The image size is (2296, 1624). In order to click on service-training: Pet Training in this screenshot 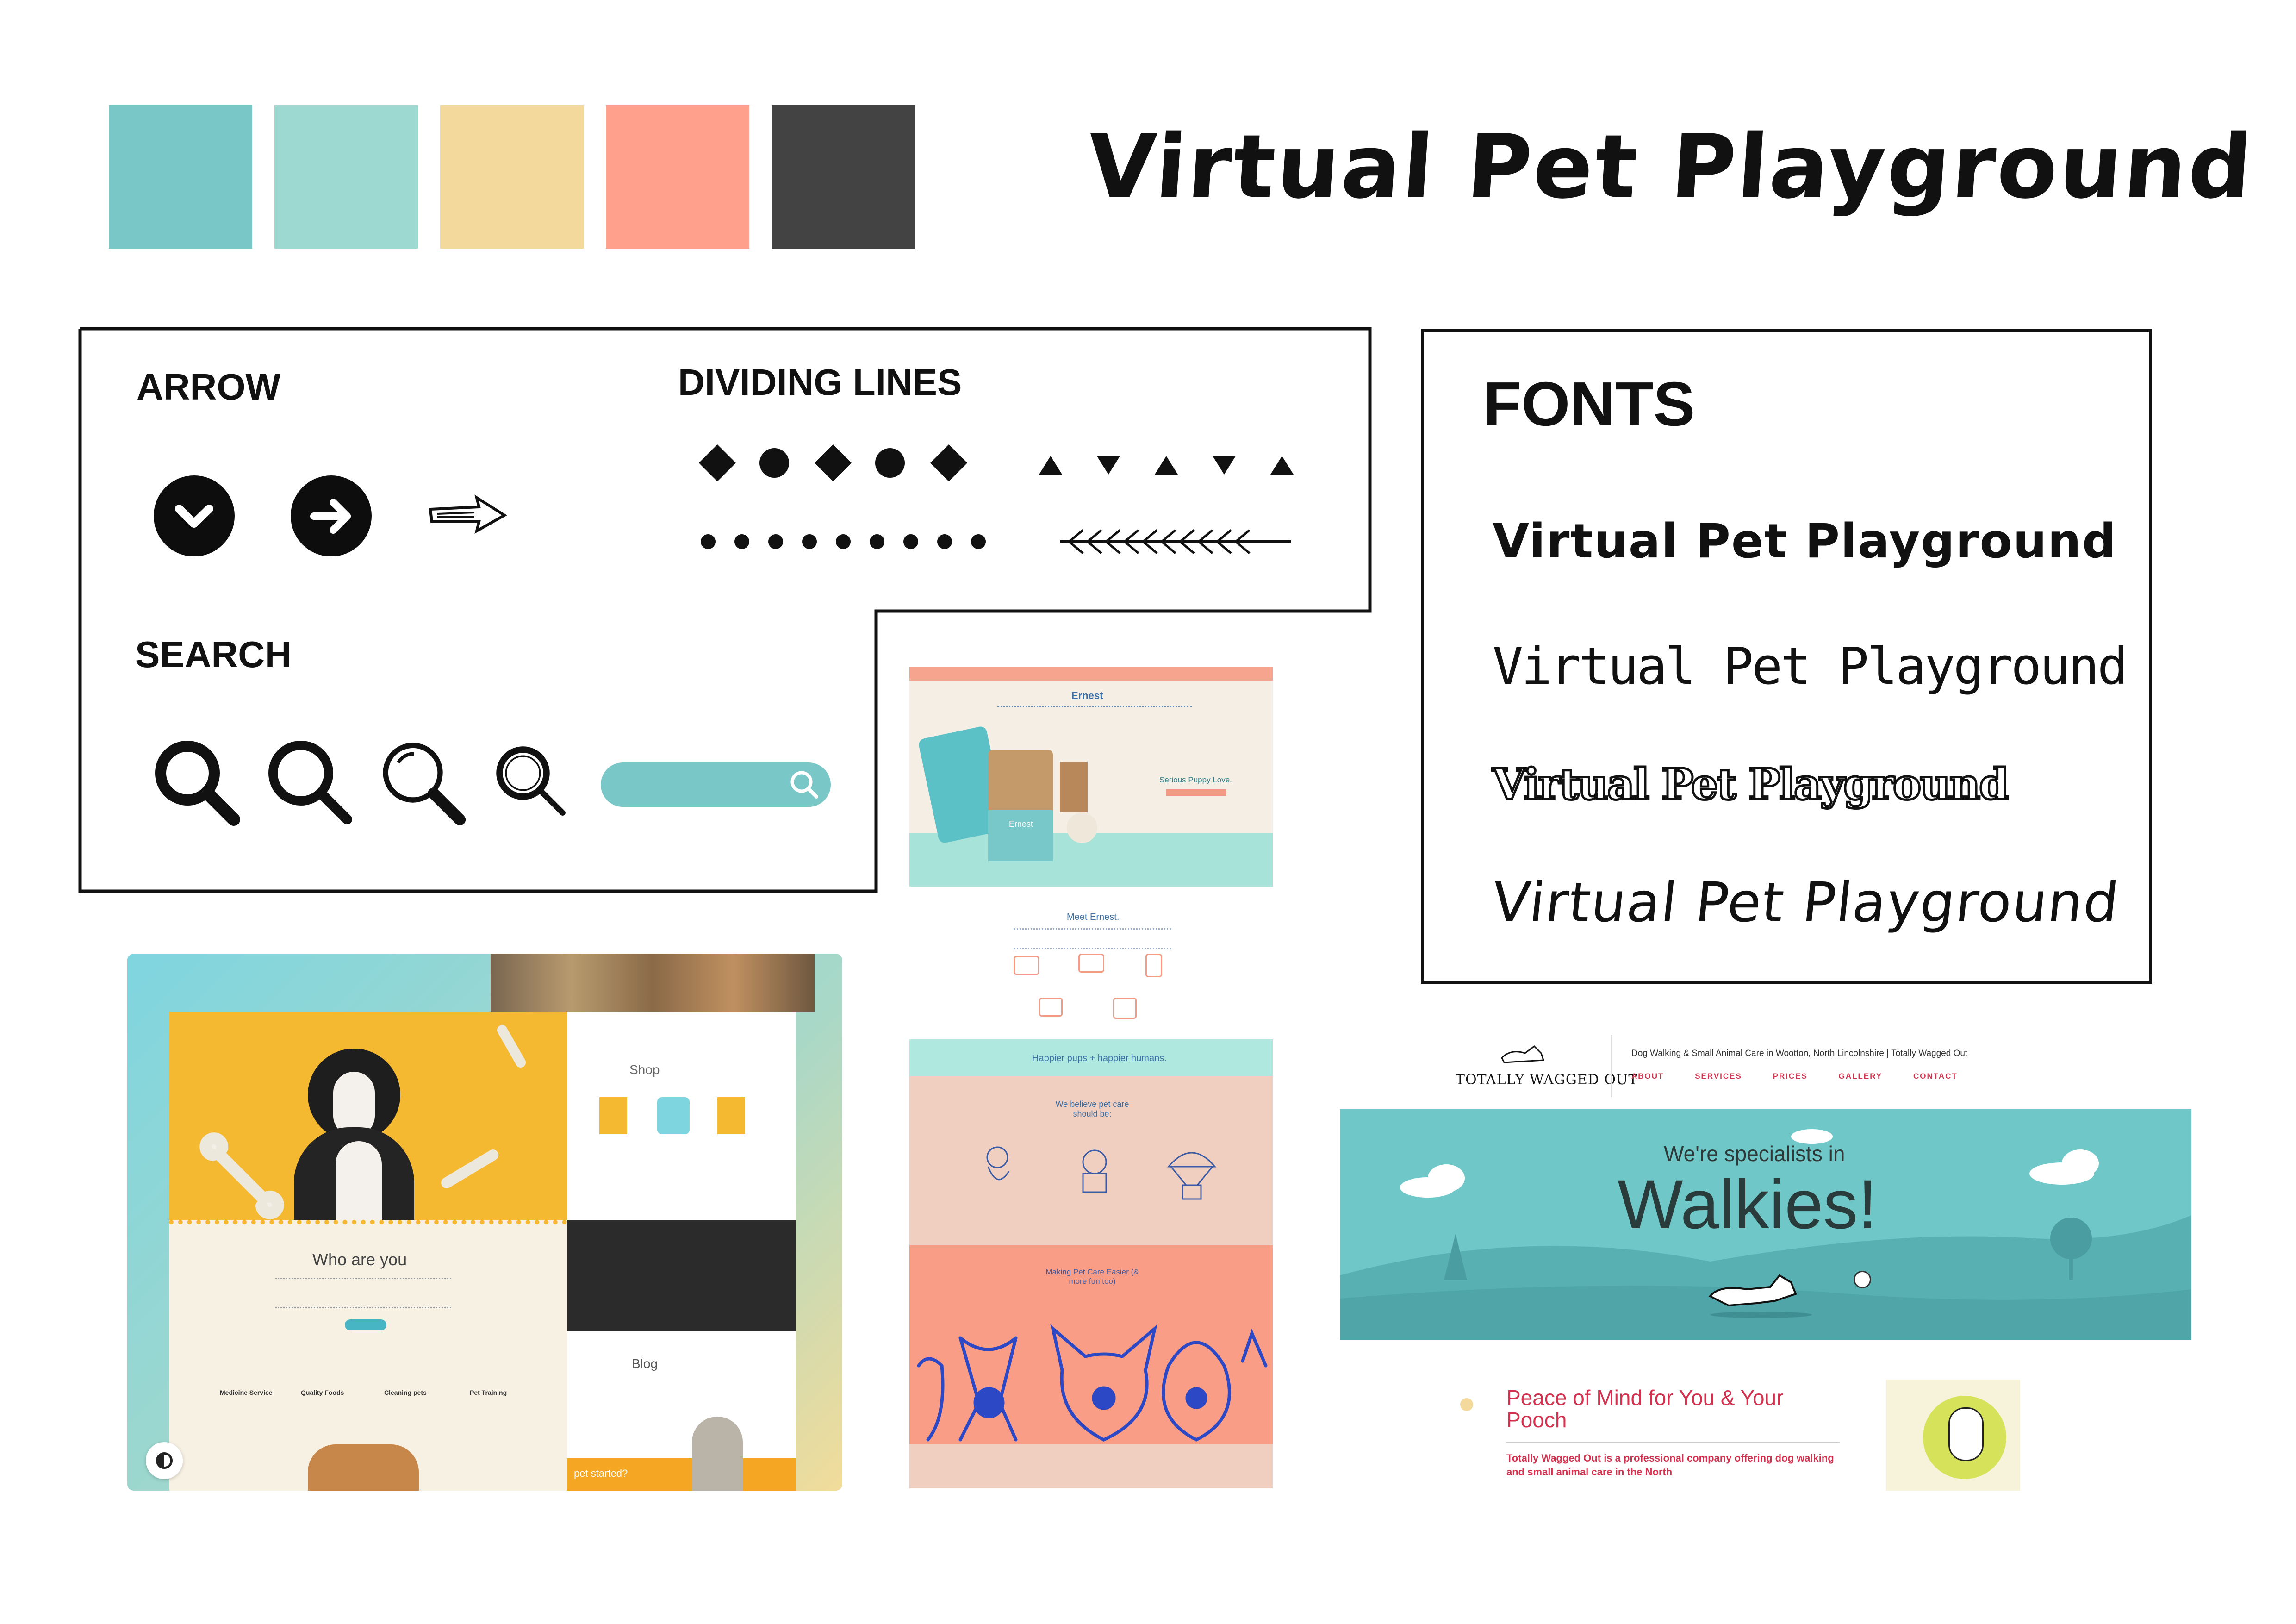, I will do `click(488, 1392)`.